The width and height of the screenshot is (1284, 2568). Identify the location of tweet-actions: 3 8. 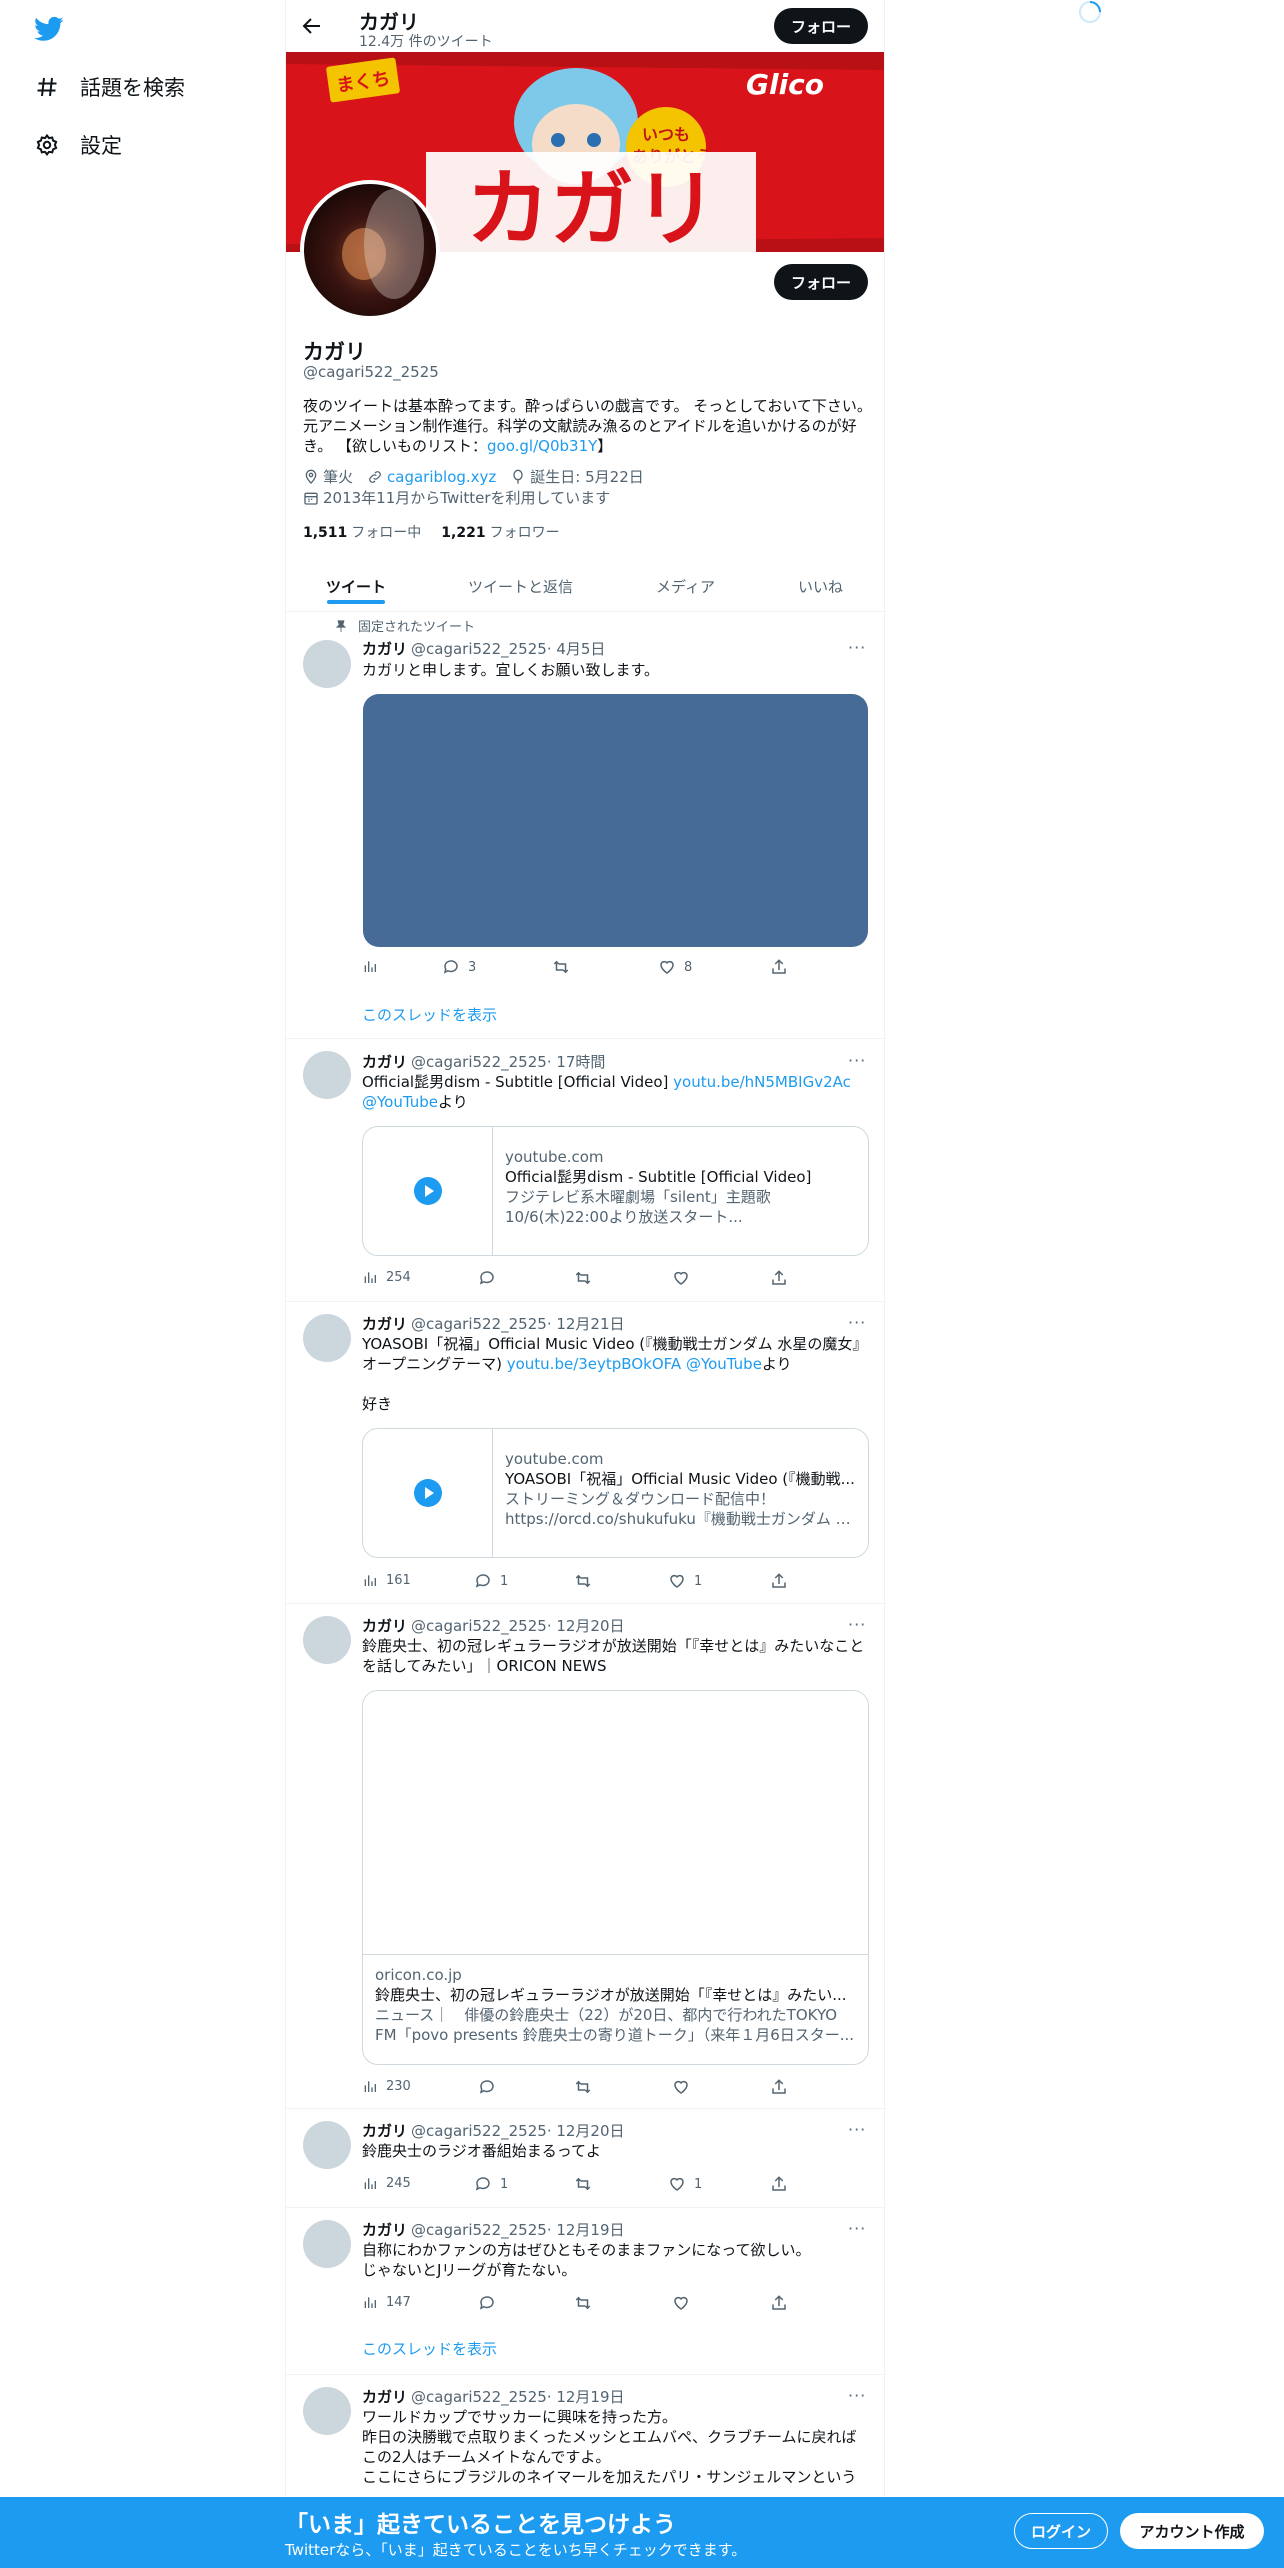
(577, 968).